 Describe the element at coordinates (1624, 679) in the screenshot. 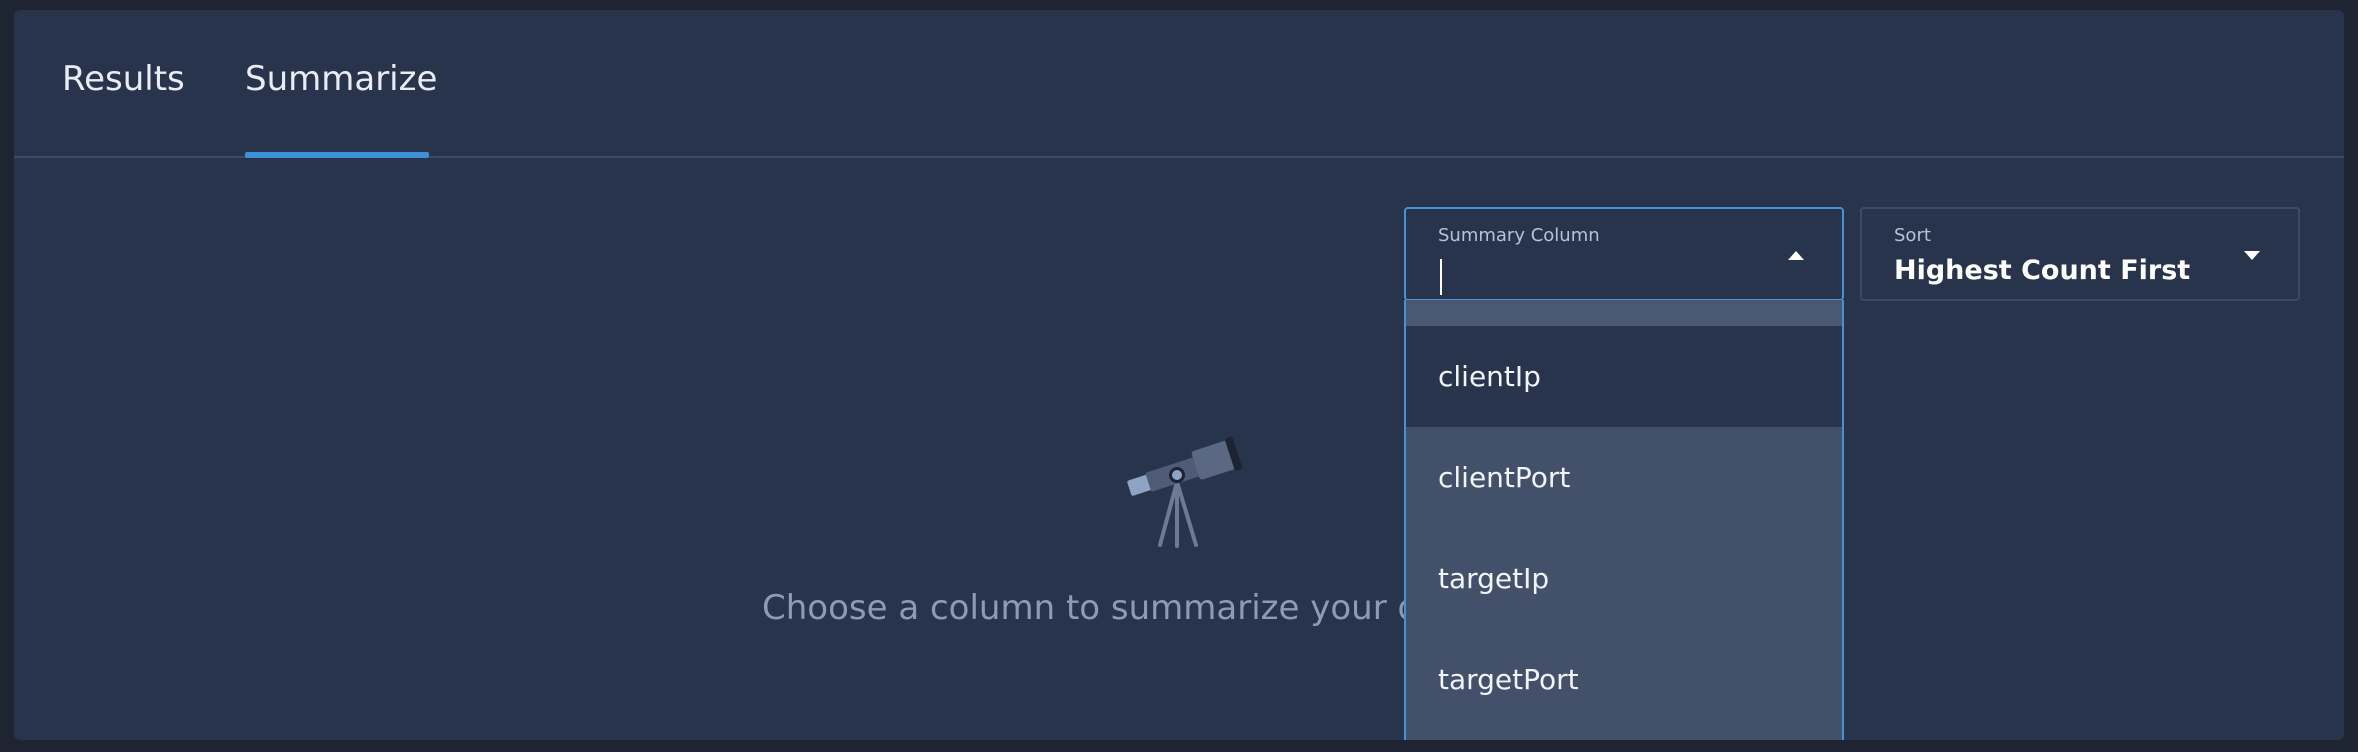

I see `dropdown-option-targetport: targetPort` at that location.